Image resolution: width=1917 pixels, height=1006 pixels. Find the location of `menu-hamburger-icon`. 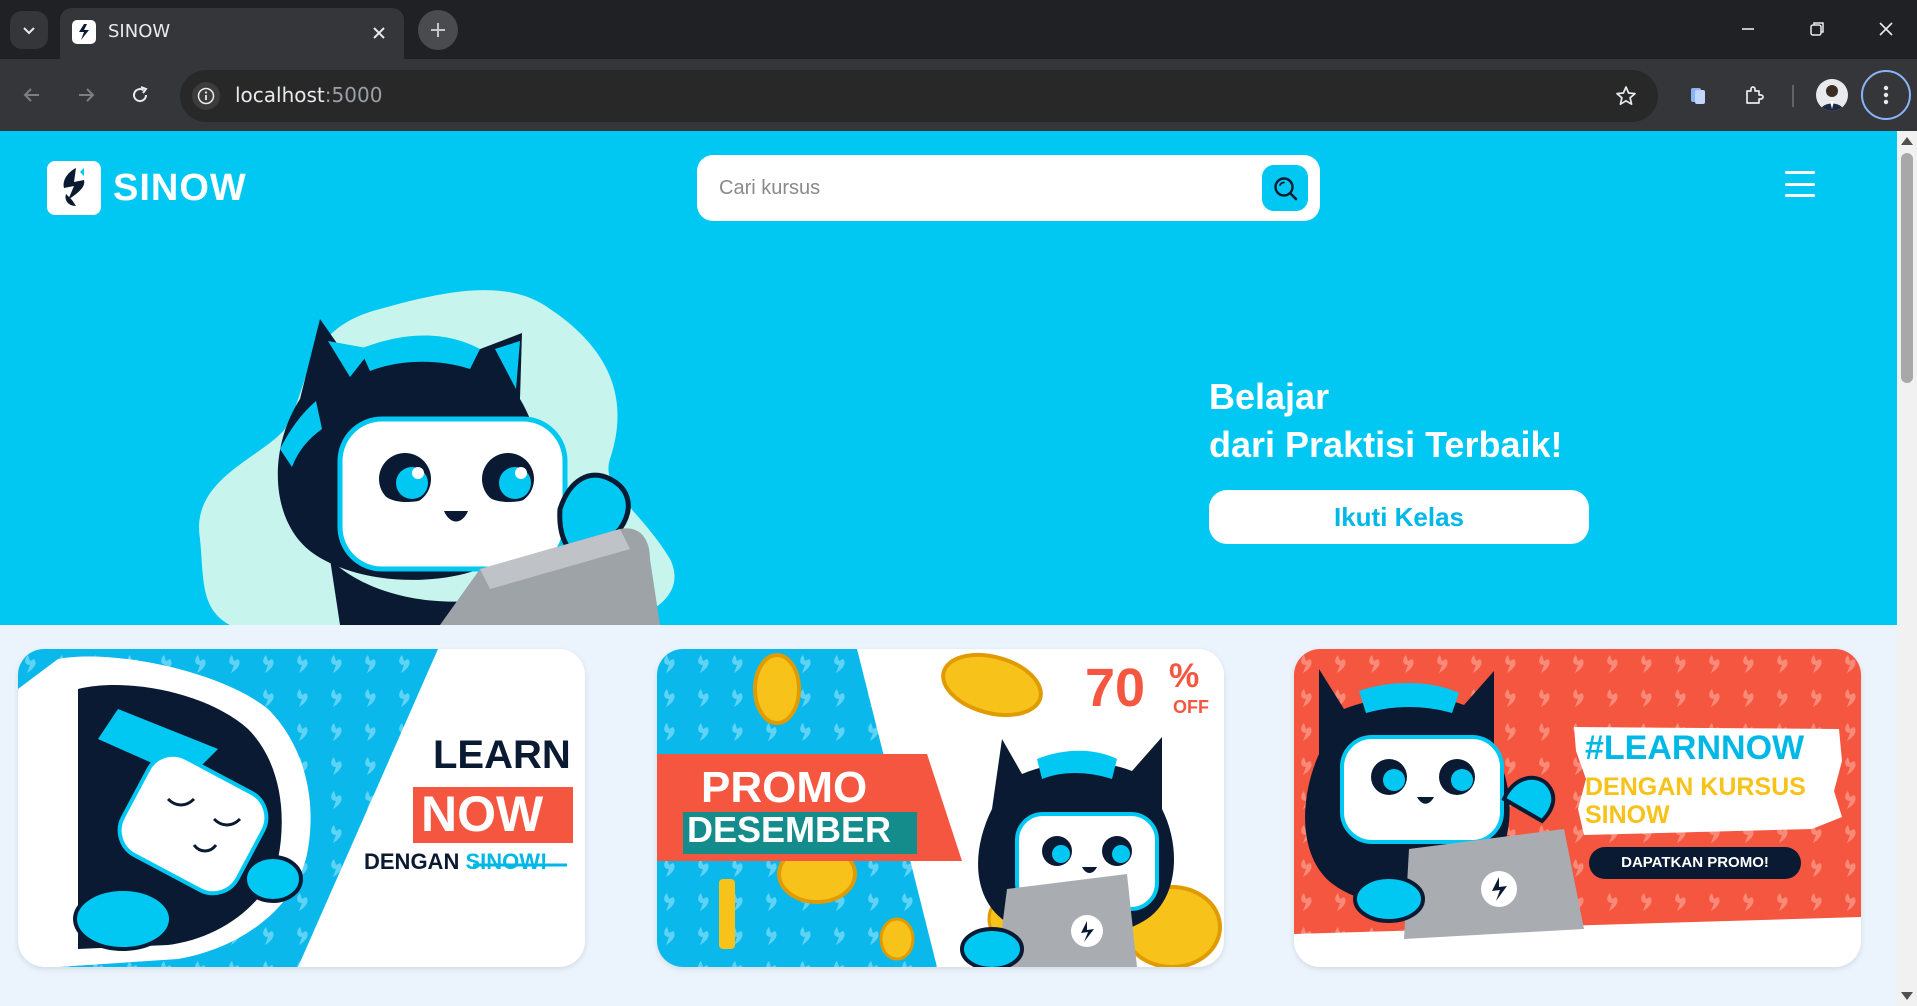

menu-hamburger-icon is located at coordinates (1800, 184).